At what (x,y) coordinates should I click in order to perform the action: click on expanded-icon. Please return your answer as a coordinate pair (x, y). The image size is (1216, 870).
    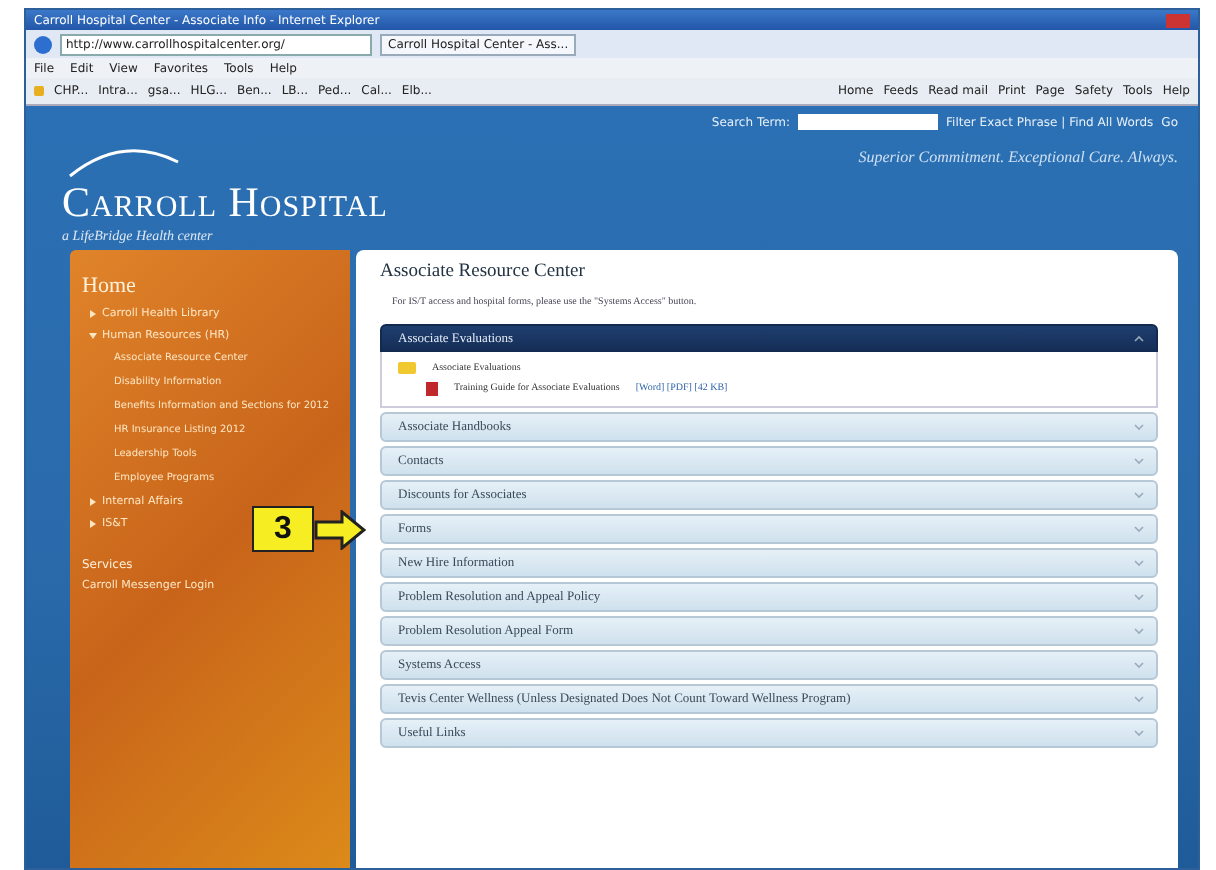
    Looking at the image, I should click on (93, 336).